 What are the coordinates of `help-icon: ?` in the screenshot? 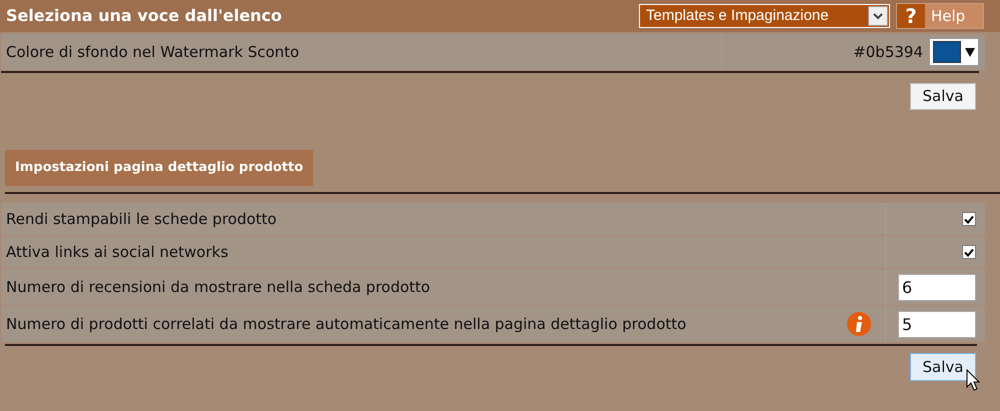 It's located at (911, 16).